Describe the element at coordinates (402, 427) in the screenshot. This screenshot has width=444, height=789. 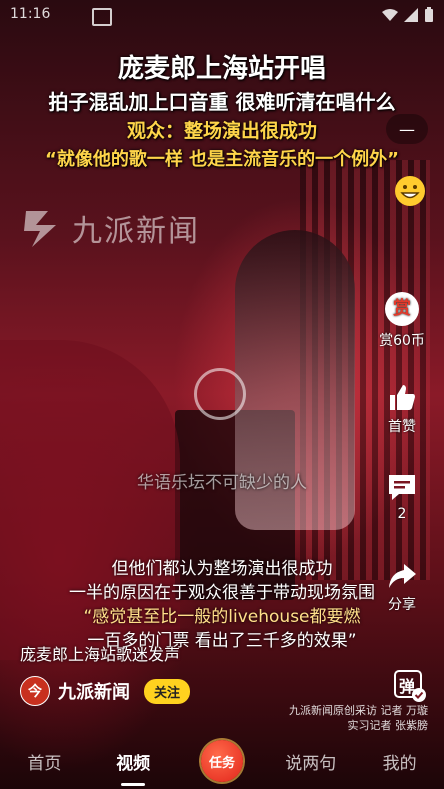
I see `like-label: 首赞` at that location.